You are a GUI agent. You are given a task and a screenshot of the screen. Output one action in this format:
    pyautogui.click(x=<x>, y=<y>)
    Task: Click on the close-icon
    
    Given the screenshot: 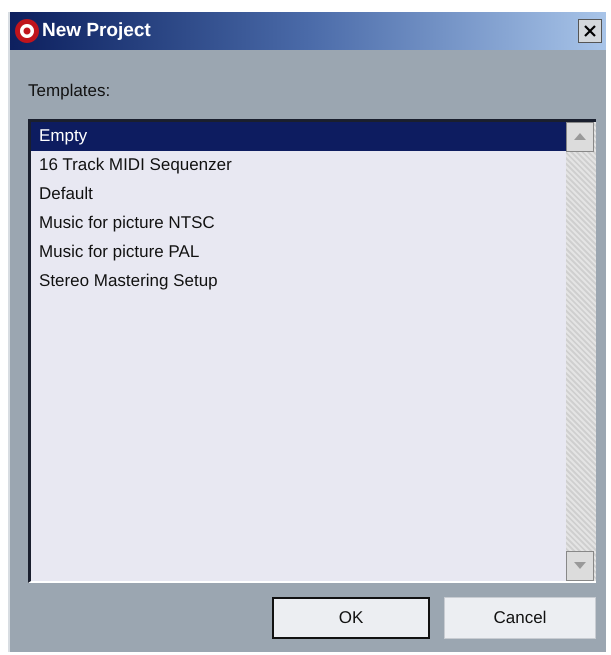 What is the action you would take?
    pyautogui.click(x=590, y=31)
    